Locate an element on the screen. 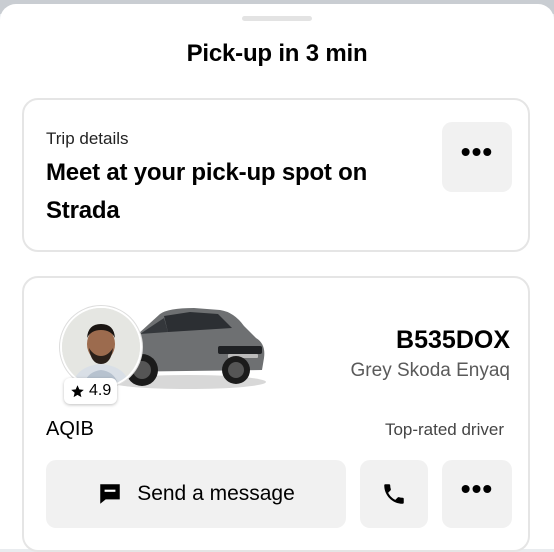 The width and height of the screenshot is (554, 552). phone-icon is located at coordinates (394, 494).